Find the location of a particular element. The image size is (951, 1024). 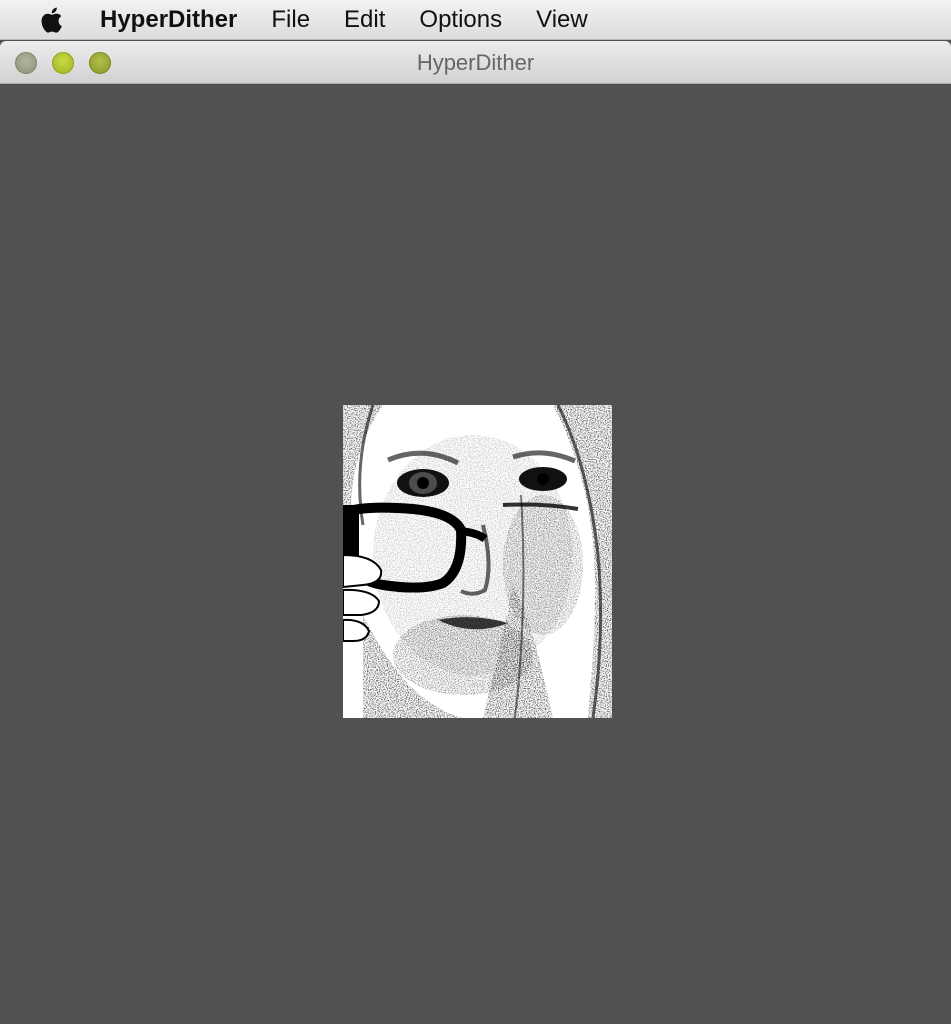

menu-bar: HyperDither File Edit Options View is located at coordinates (475, 20).